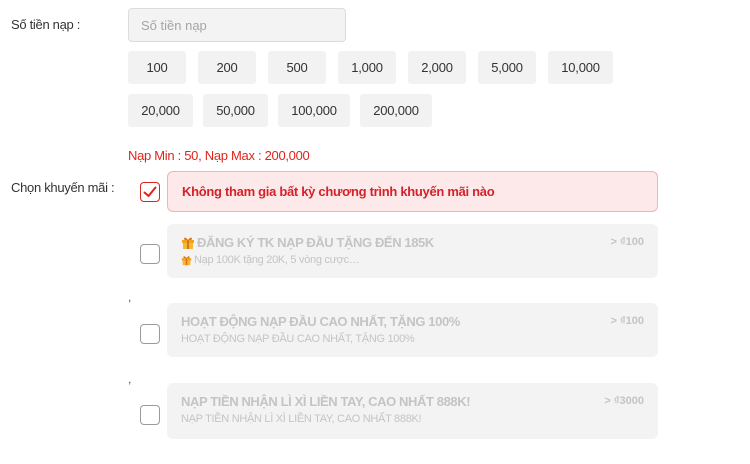  What do you see at coordinates (507, 67) in the screenshot?
I see `preset-amount-button: 5,000` at bounding box center [507, 67].